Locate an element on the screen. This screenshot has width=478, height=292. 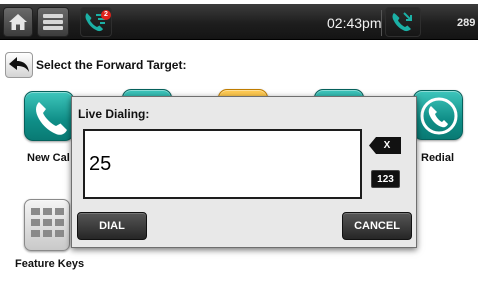
redial-tile is located at coordinates (438, 115).